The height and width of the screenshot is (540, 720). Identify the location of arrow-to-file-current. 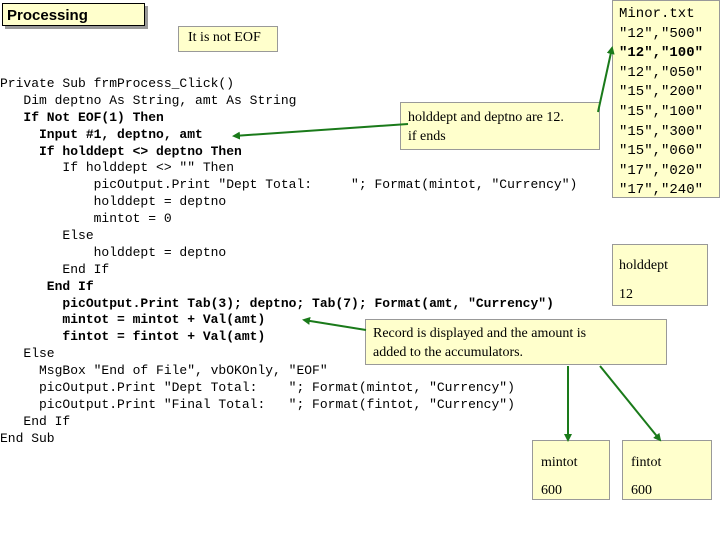
(606, 79).